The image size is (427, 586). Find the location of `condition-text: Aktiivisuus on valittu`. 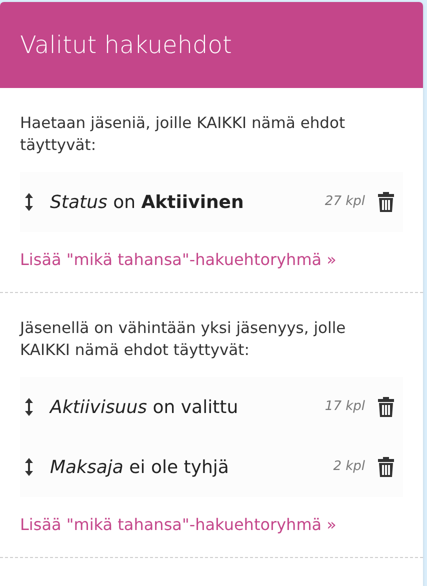

condition-text: Aktiivisuus on valittu is located at coordinates (145, 408).